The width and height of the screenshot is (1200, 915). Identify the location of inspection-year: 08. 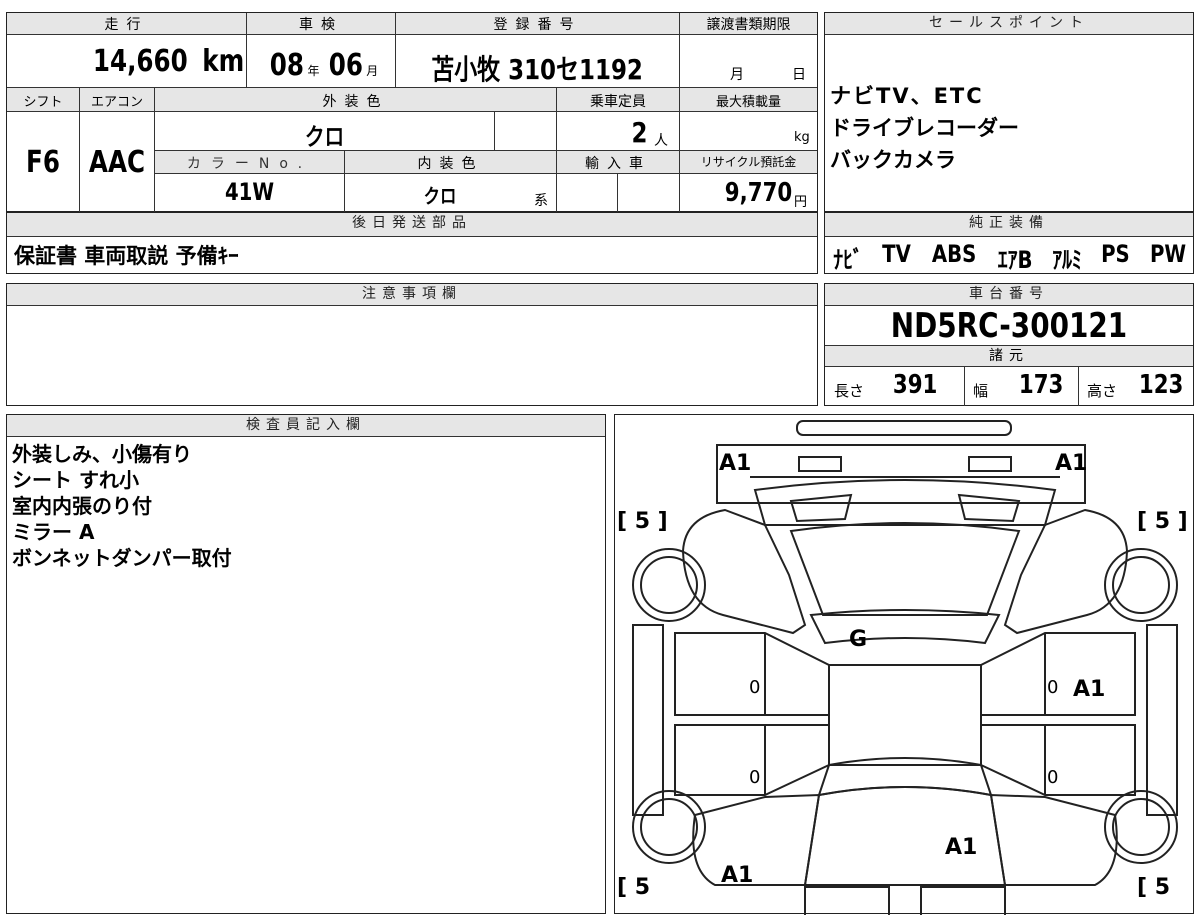
(286, 65).